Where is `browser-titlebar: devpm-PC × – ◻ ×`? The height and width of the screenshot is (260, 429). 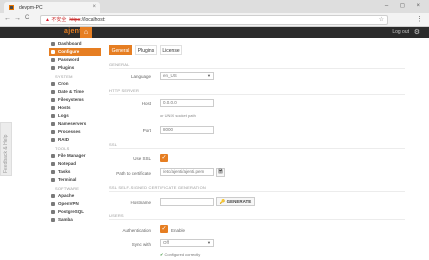
browser-titlebar: devpm-PC × – ◻ × is located at coordinates (214, 6).